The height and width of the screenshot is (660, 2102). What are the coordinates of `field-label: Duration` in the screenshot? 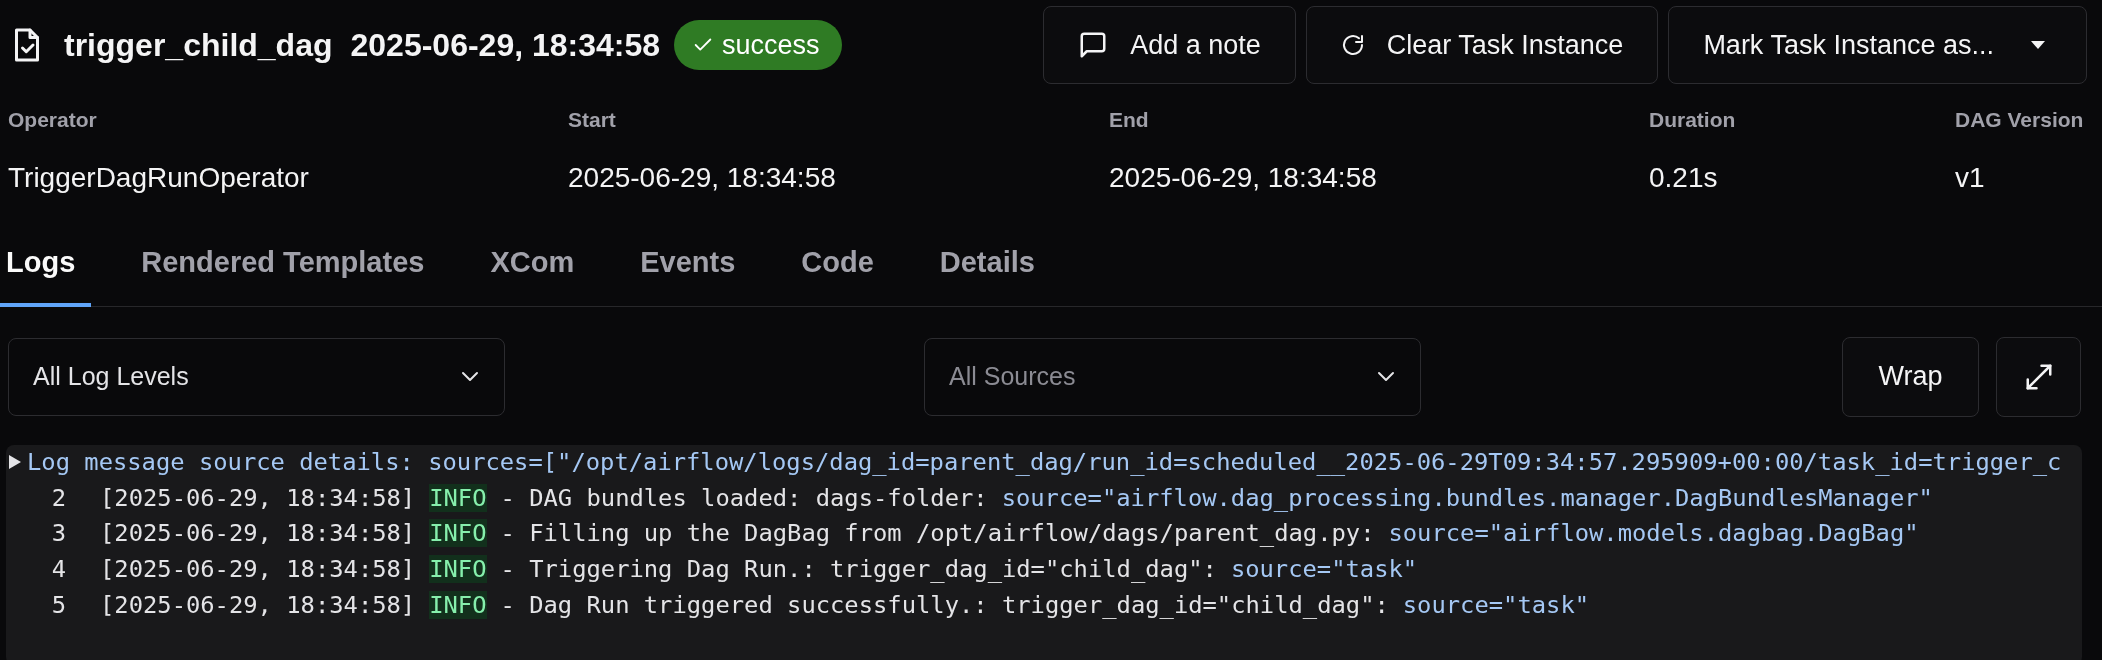 It's located at (1693, 120).